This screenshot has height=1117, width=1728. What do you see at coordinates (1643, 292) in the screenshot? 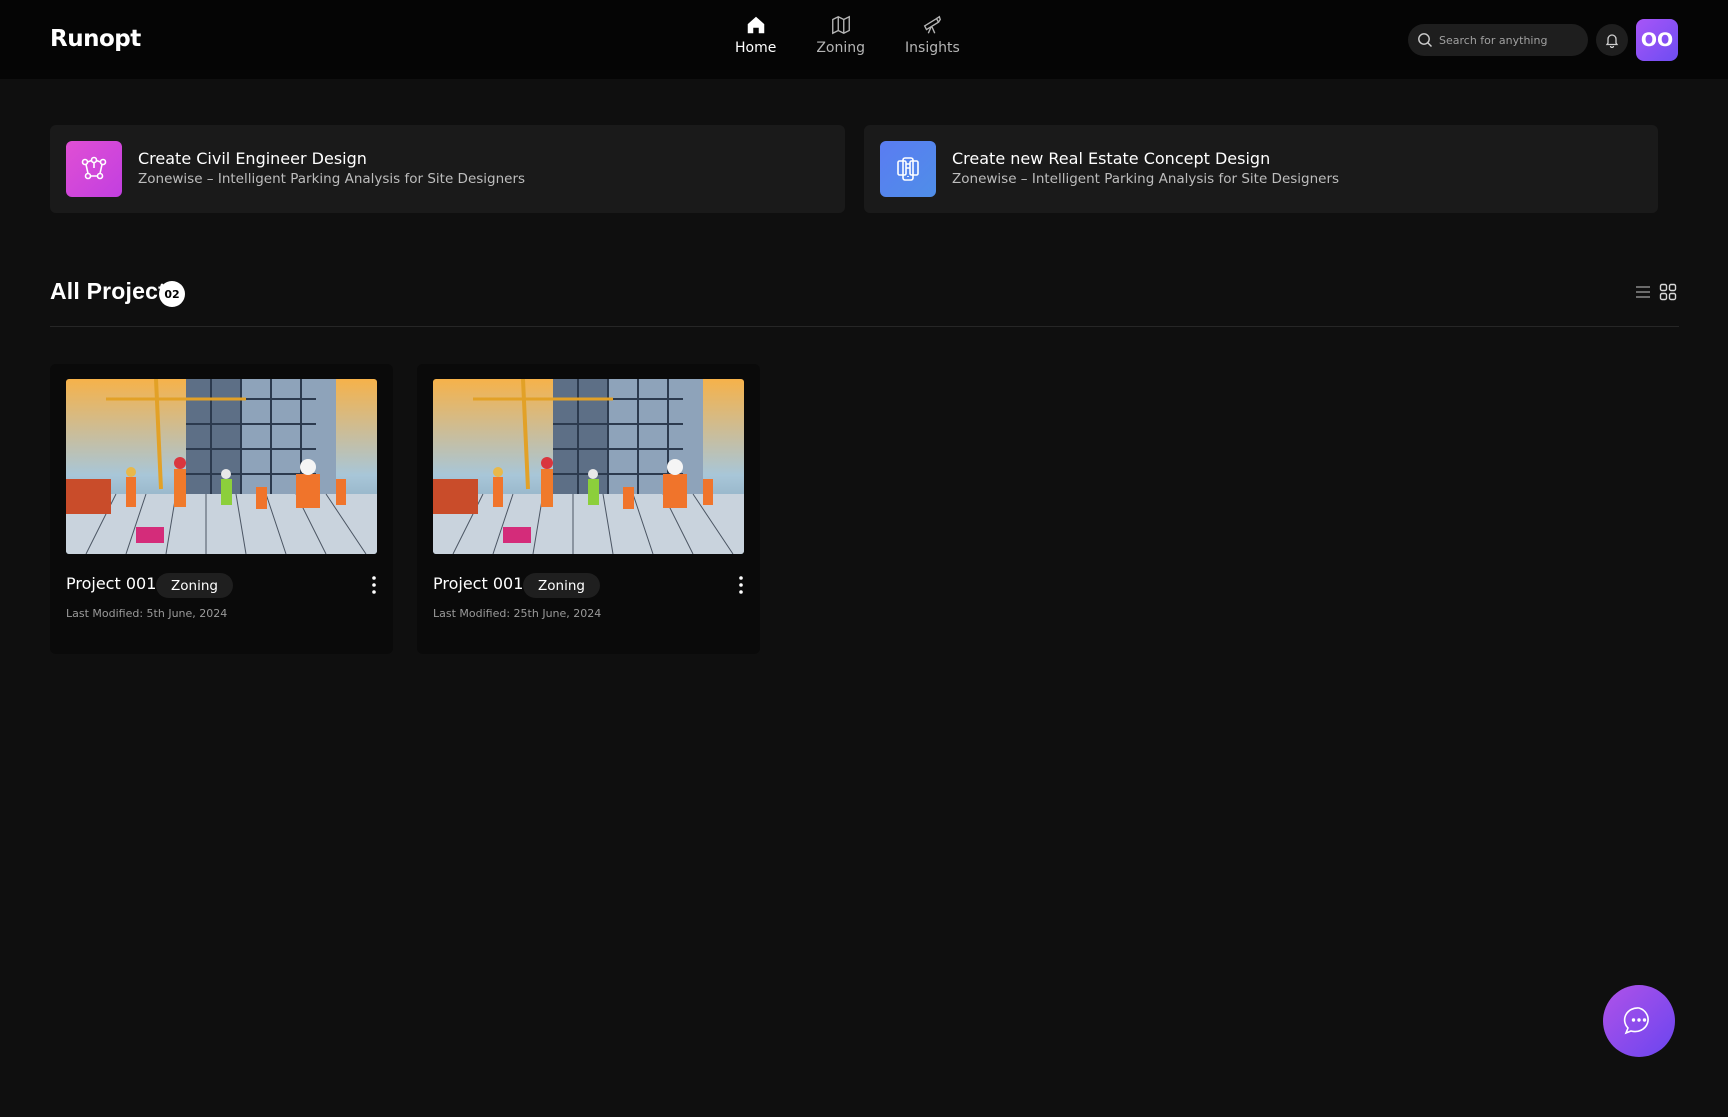
I see `list-view-icon` at bounding box center [1643, 292].